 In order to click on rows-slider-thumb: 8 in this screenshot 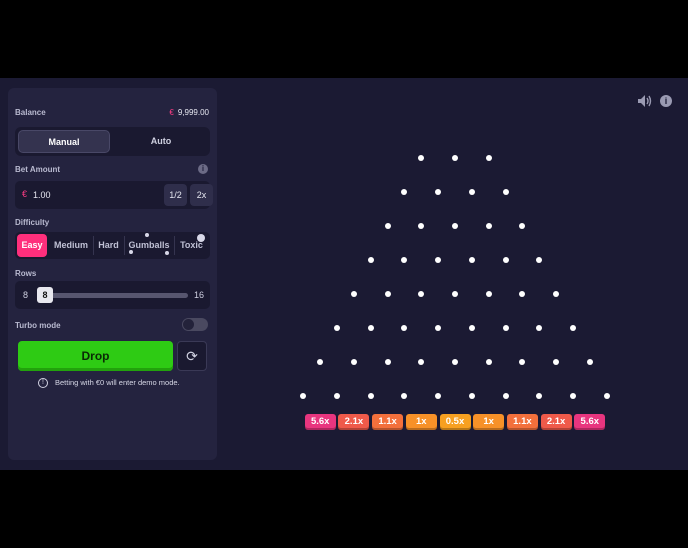, I will do `click(45, 295)`.